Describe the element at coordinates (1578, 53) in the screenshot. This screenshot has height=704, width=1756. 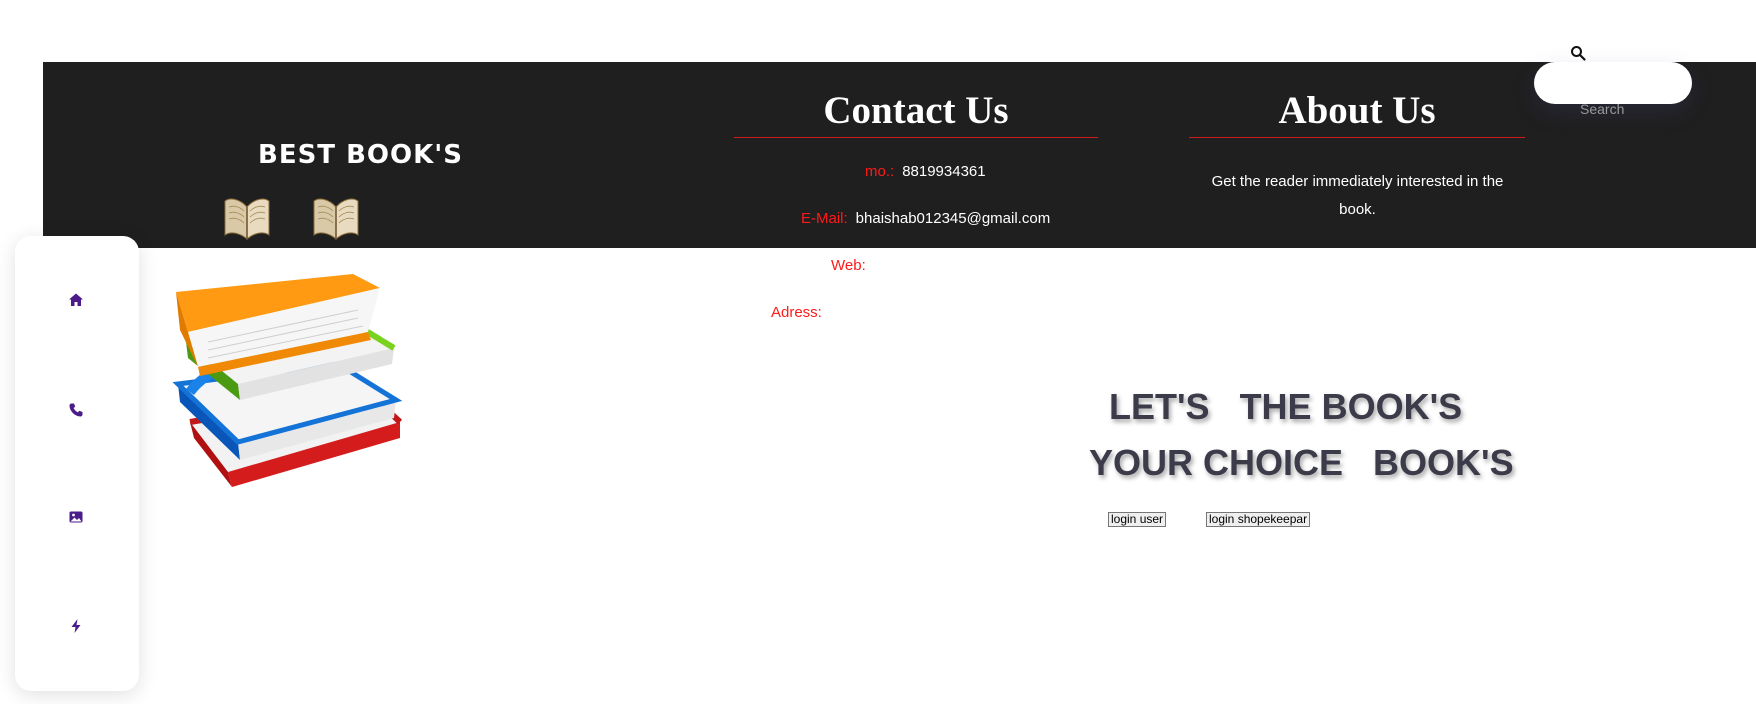
I see `search-icon` at that location.